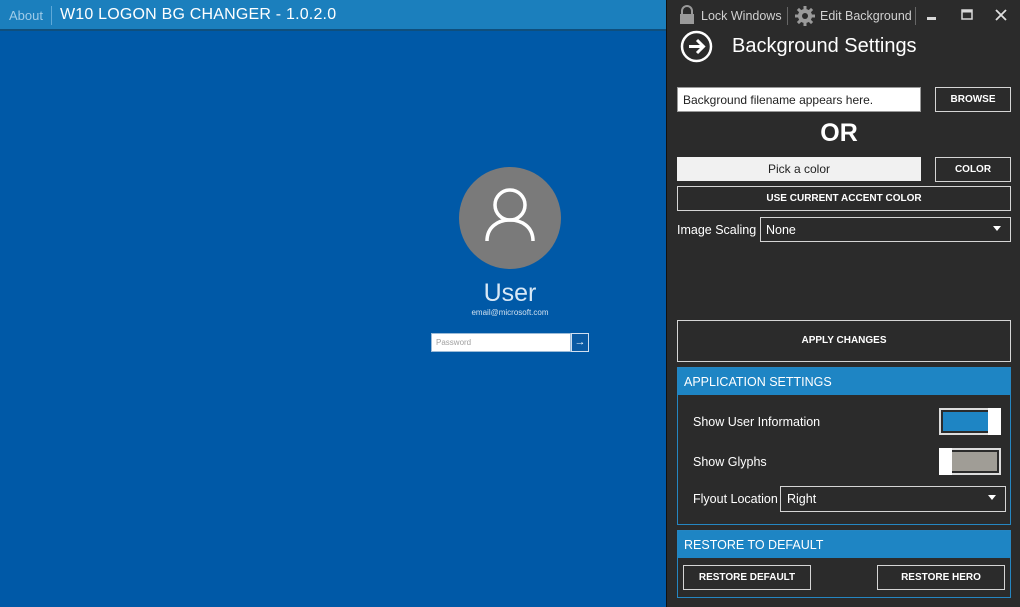 This screenshot has height=607, width=1020. I want to click on user-email: email@microsoft.com, so click(510, 312).